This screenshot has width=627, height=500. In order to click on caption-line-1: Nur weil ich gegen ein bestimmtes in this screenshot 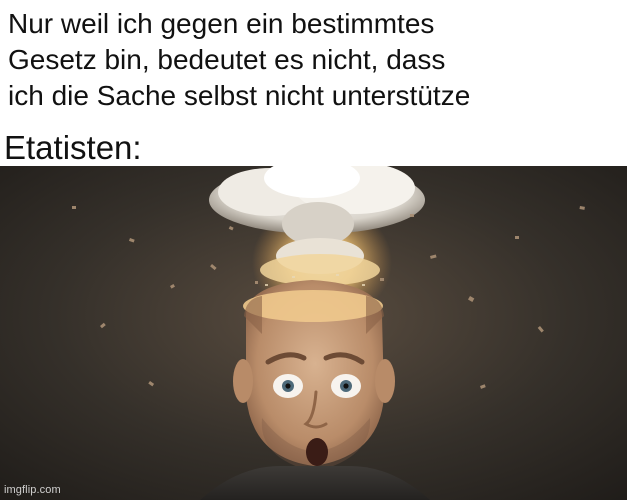, I will do `click(221, 23)`.